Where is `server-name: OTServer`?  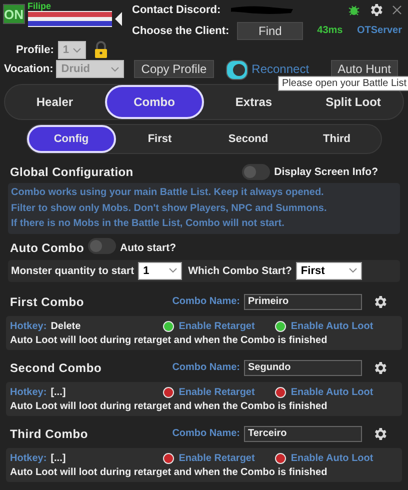
server-name: OTServer is located at coordinates (379, 30).